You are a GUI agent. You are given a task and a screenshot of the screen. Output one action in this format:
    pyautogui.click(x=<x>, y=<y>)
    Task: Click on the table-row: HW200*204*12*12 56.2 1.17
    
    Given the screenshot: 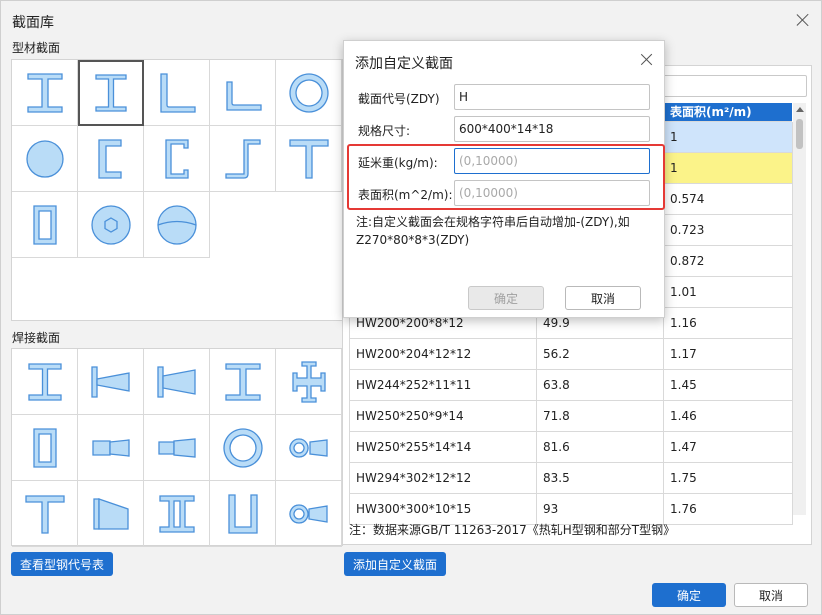 What is the action you would take?
    pyautogui.click(x=571, y=353)
    